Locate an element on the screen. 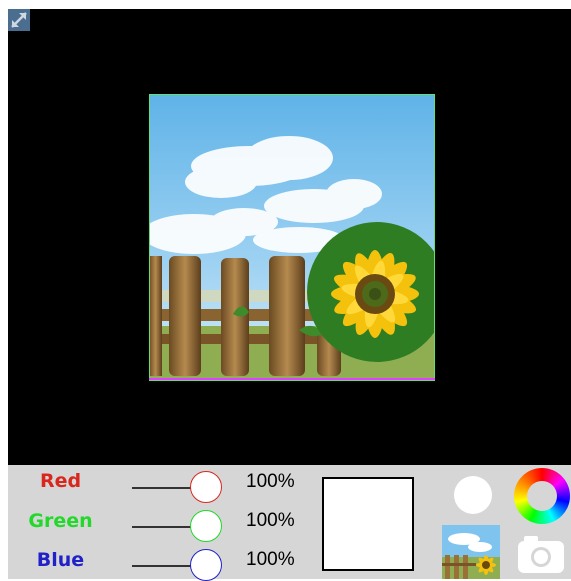  color-wheel-icon is located at coordinates (542, 496).